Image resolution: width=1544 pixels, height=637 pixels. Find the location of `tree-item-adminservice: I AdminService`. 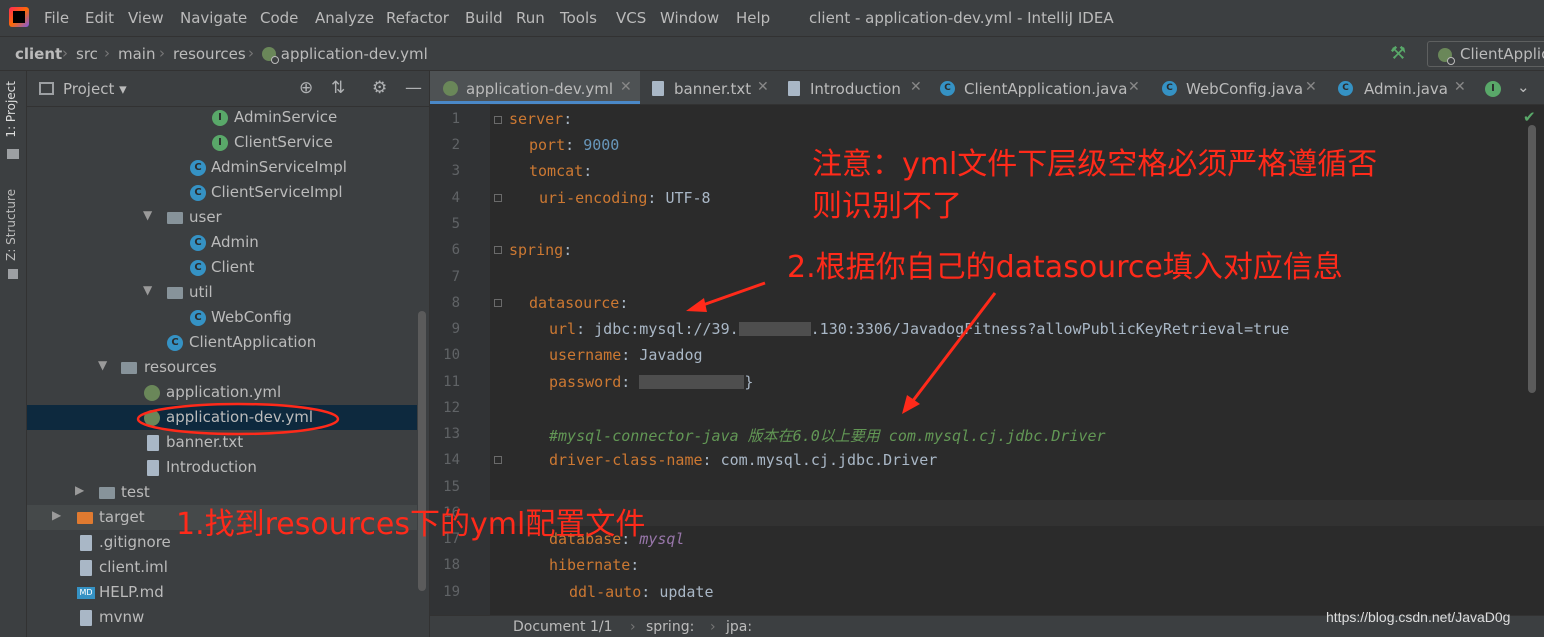

tree-item-adminservice: I AdminService is located at coordinates (222, 117).